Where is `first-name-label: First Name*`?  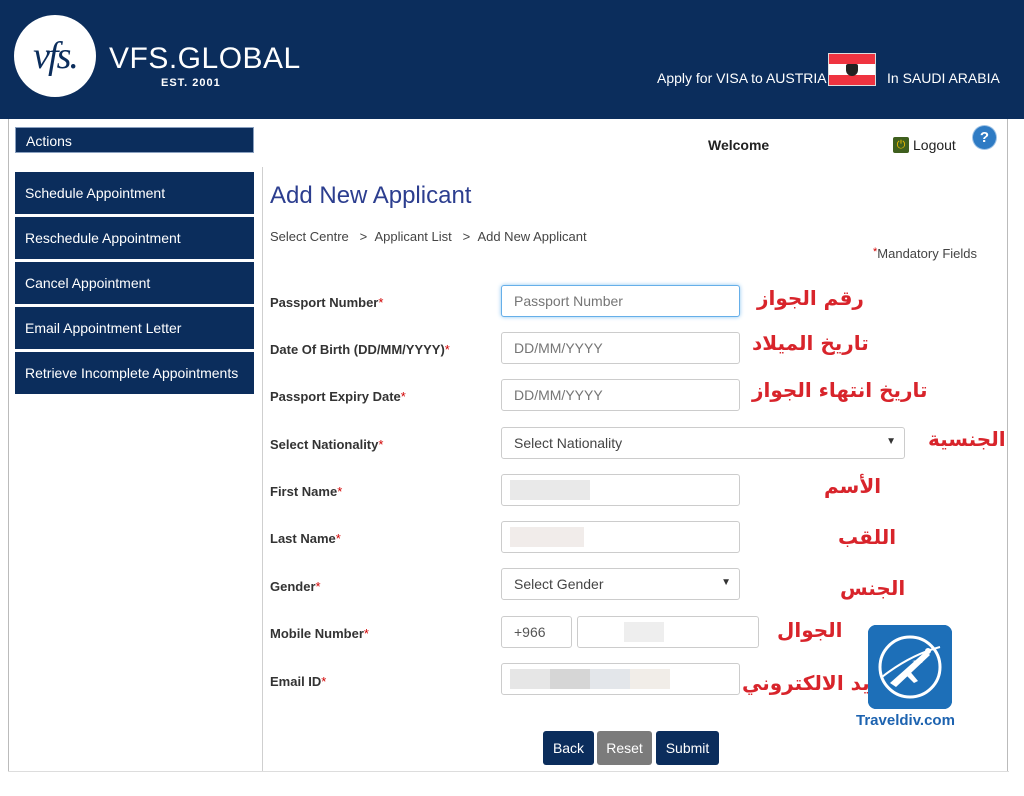
first-name-label: First Name* is located at coordinates (306, 491).